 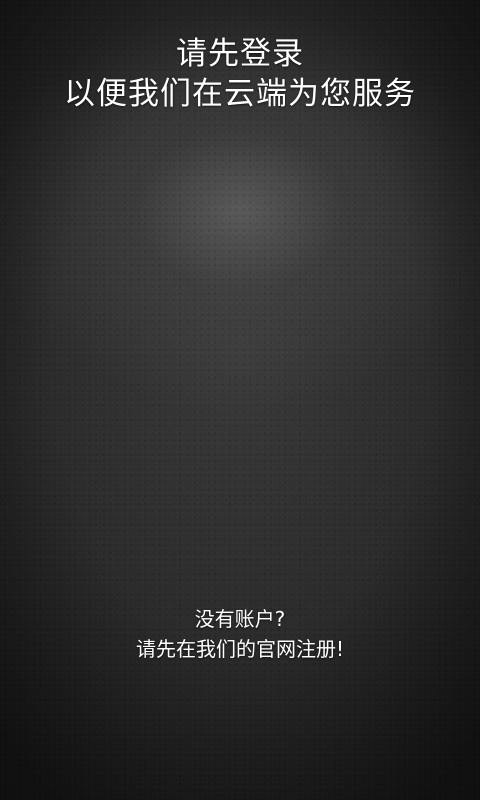 What do you see at coordinates (240, 74) in the screenshot?
I see `login-headline: 请先登录 以便我们在云端为您服务` at bounding box center [240, 74].